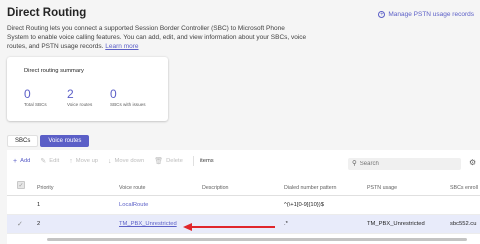  I want to click on items-count-label: items, so click(206, 161).